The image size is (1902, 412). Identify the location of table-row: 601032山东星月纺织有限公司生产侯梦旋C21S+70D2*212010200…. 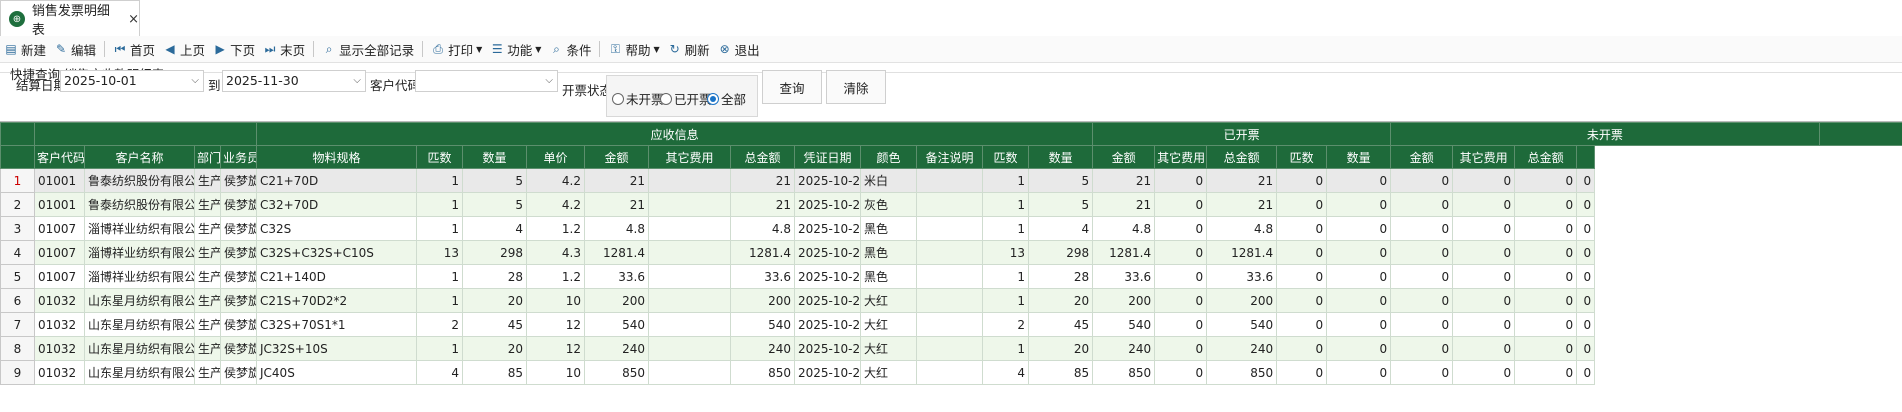
(951, 301).